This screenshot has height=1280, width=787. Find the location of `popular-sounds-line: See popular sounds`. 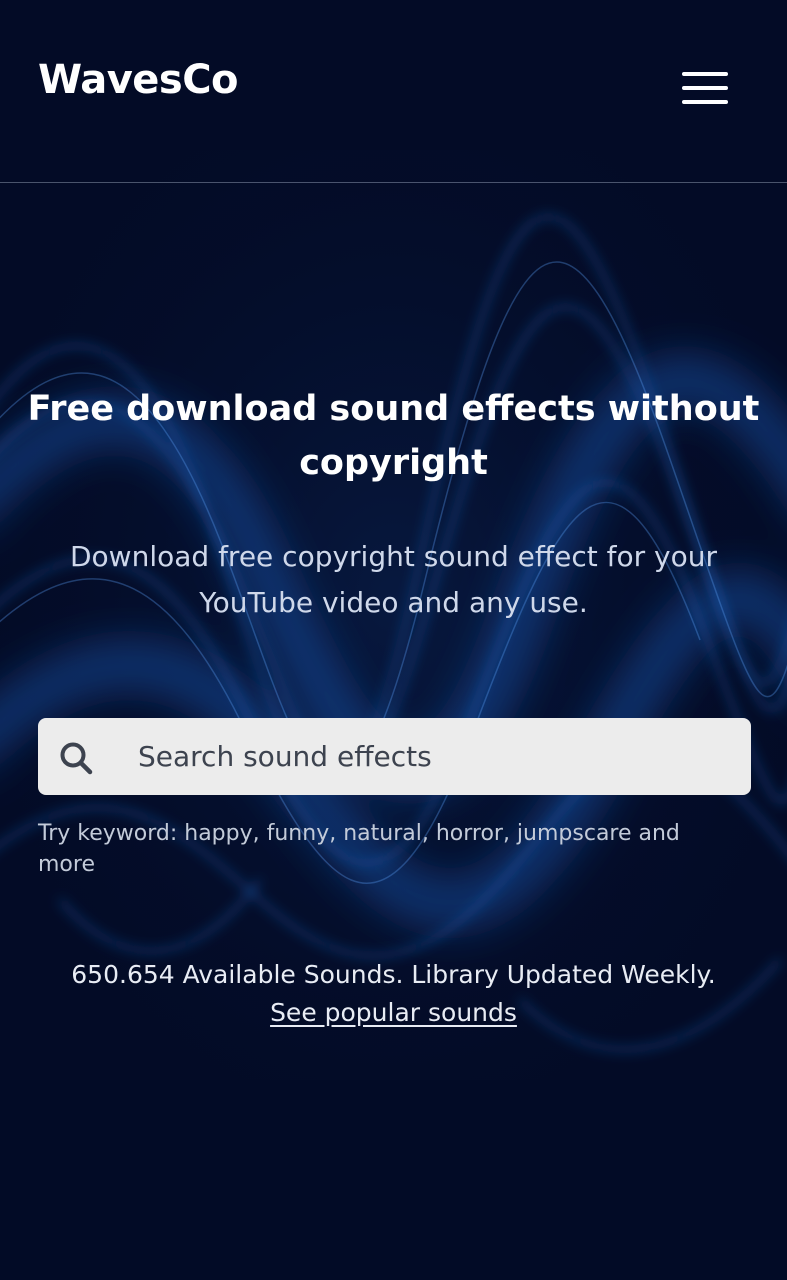

popular-sounds-line: See popular sounds is located at coordinates (393, 1013).